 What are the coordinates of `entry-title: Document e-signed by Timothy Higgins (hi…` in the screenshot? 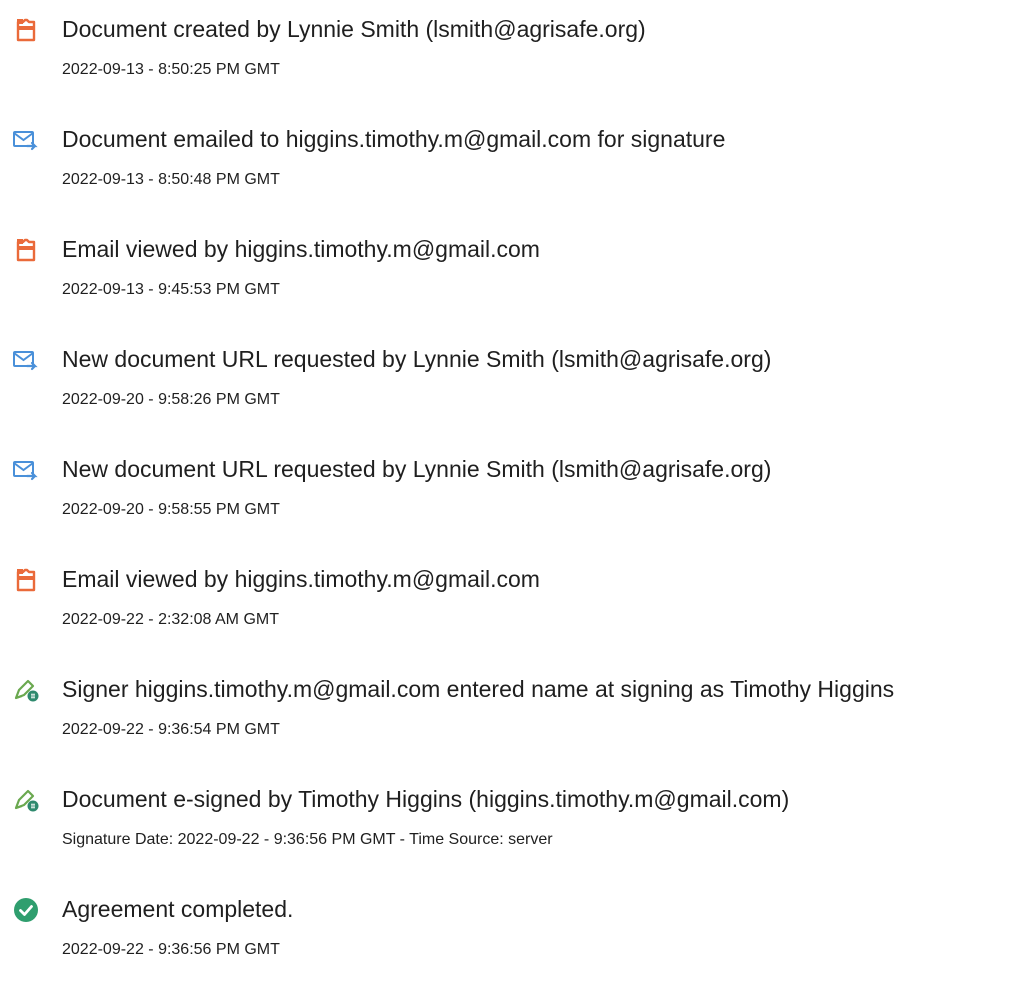 It's located at (426, 799).